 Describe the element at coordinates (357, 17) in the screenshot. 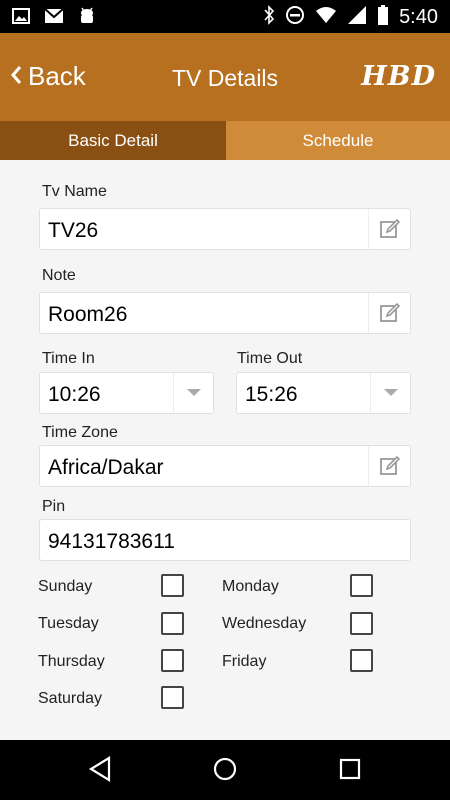

I see `signal-icon` at that location.